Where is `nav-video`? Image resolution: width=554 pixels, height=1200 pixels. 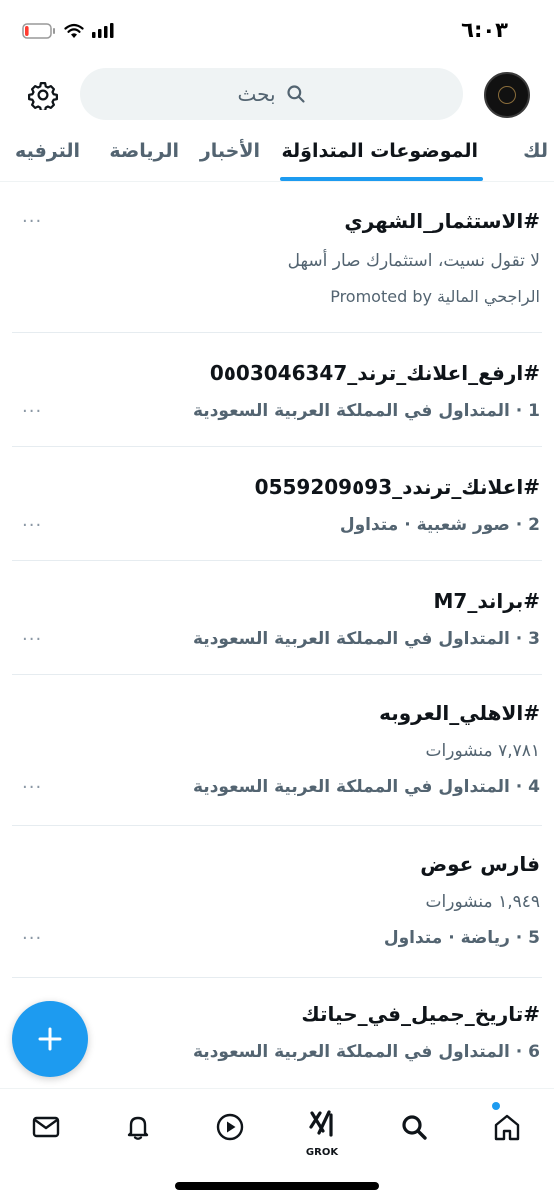 nav-video is located at coordinates (230, 1127).